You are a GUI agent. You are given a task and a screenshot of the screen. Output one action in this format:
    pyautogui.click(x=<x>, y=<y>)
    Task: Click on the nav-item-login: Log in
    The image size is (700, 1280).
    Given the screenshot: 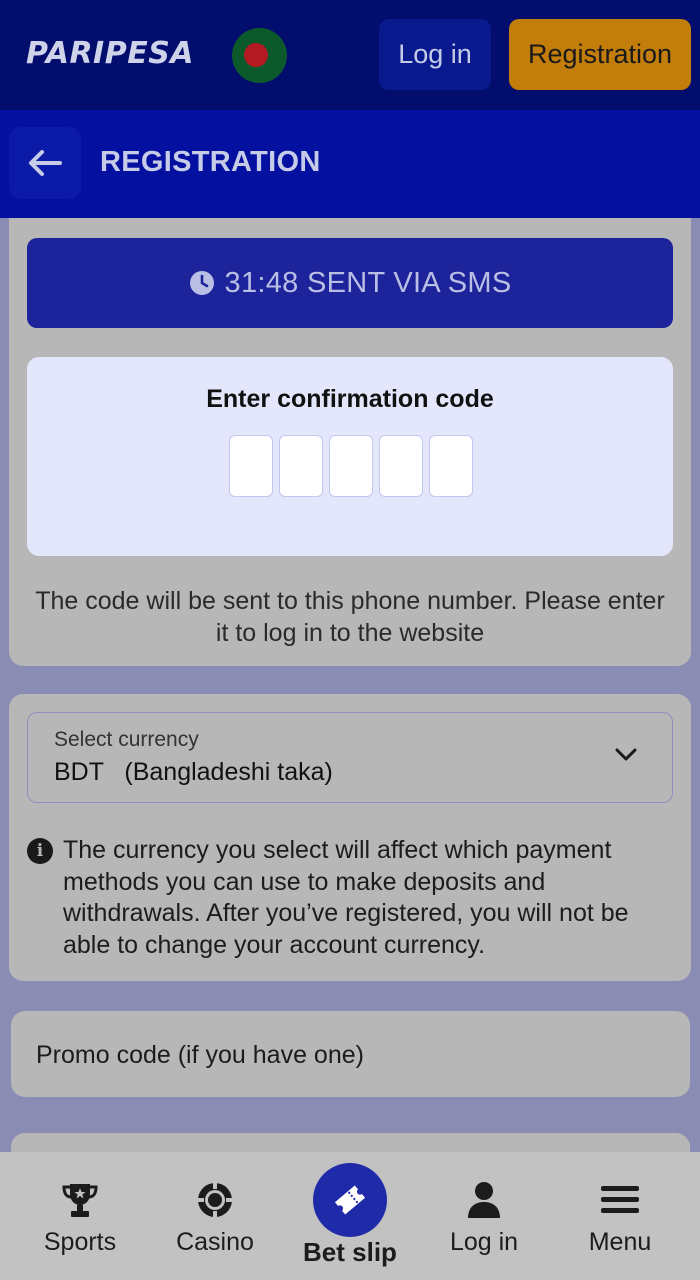 What is the action you would take?
    pyautogui.click(x=484, y=1216)
    